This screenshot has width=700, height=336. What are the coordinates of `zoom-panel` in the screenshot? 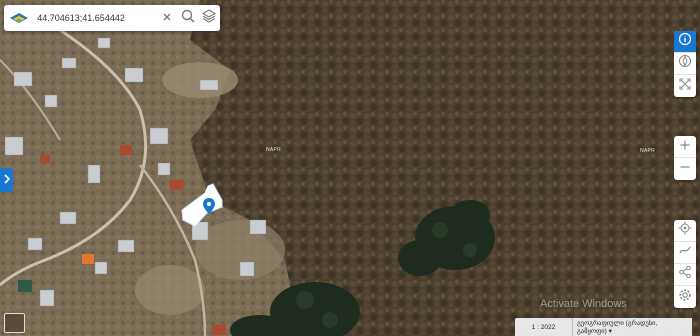 It's located at (685, 158).